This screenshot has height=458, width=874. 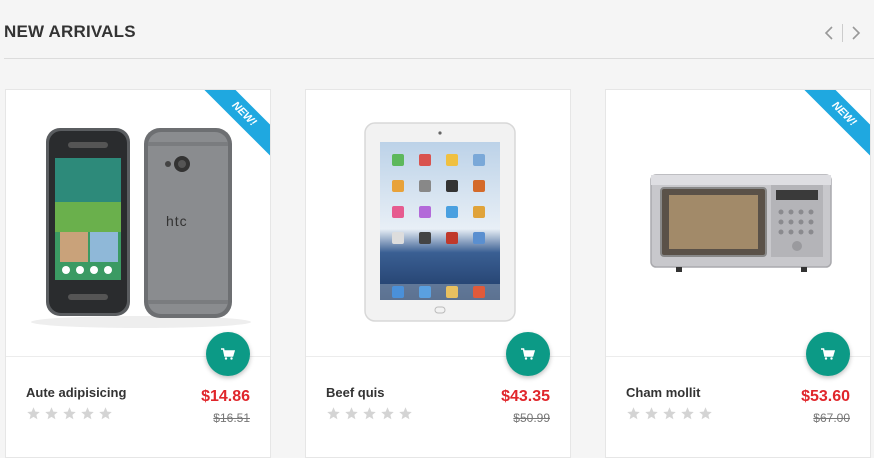 I want to click on product-name: Aute adipisicing, so click(x=76, y=392).